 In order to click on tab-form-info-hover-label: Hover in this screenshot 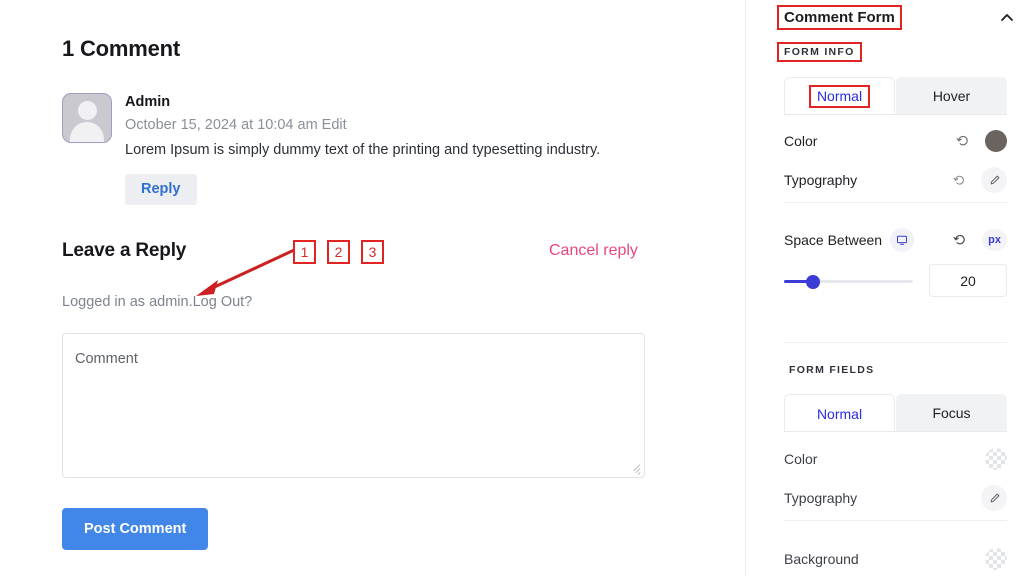, I will do `click(951, 96)`.